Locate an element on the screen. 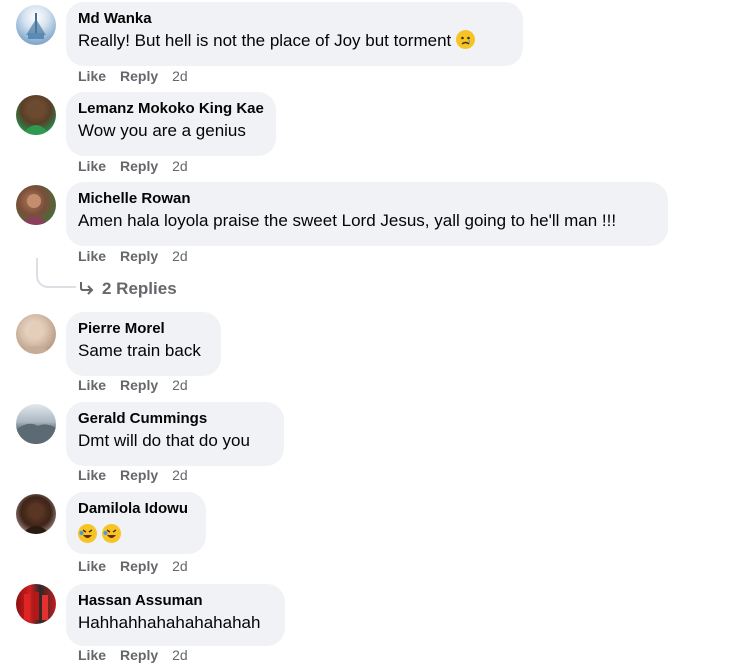  comment-bubble: Damilola Idowu is located at coordinates (136, 523).